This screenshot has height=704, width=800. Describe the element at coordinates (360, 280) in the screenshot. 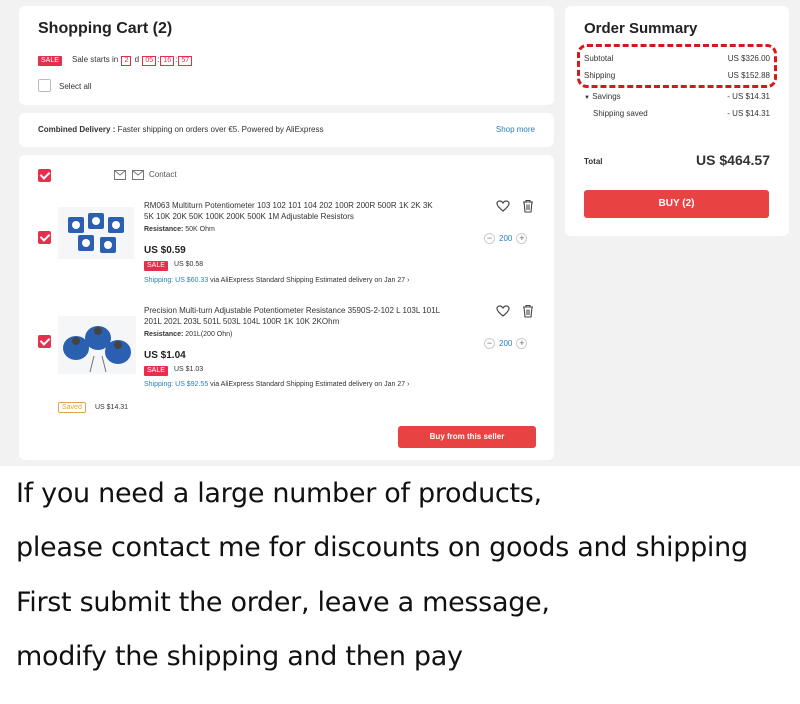

I see `item-1-delivery: Estimated delivery on Jan 27` at that location.